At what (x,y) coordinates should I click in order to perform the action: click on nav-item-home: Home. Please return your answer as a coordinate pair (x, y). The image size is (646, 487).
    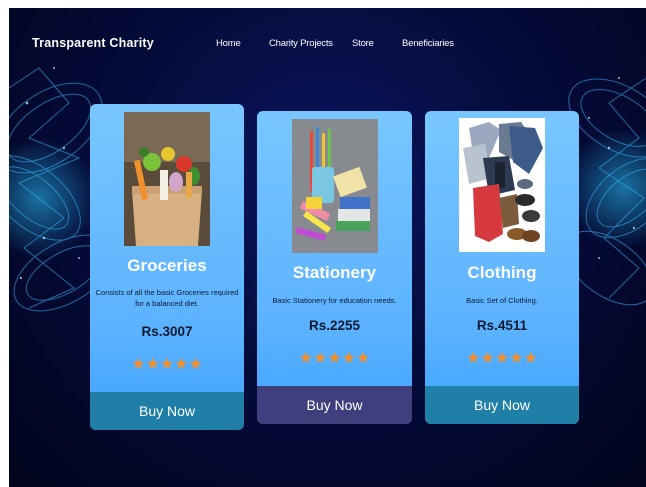
    Looking at the image, I should click on (228, 43).